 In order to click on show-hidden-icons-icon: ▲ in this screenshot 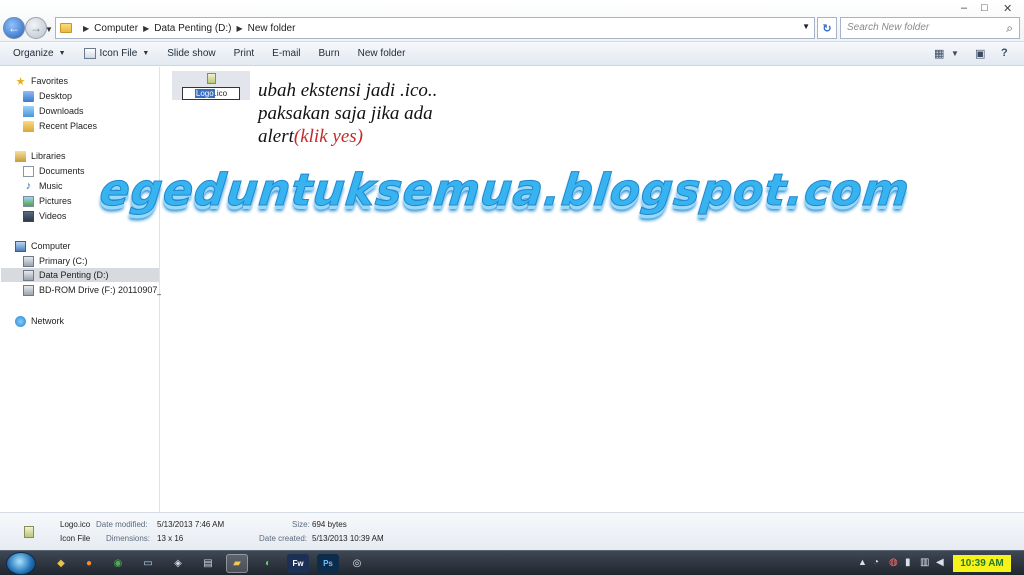, I will do `click(862, 562)`.